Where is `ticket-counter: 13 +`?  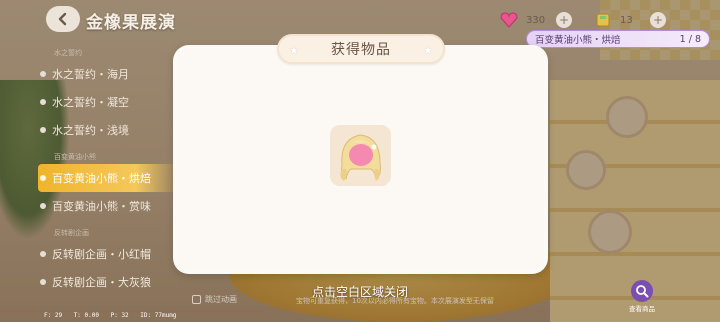 ticket-counter: 13 + is located at coordinates (630, 20).